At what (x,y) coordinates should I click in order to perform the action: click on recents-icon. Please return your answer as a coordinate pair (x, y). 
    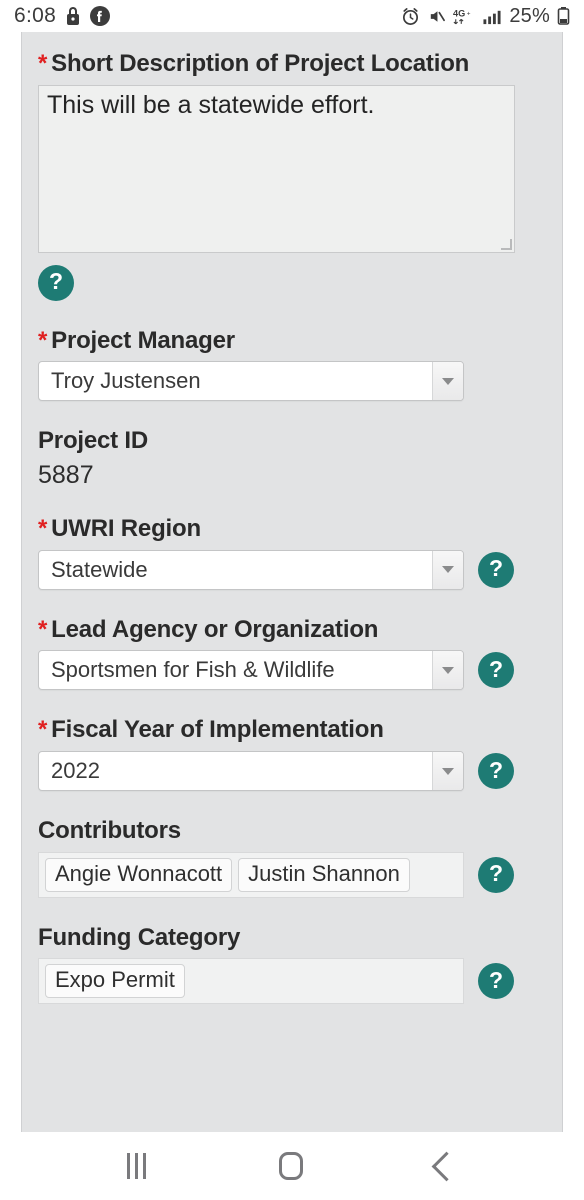
    Looking at the image, I should click on (136, 1166).